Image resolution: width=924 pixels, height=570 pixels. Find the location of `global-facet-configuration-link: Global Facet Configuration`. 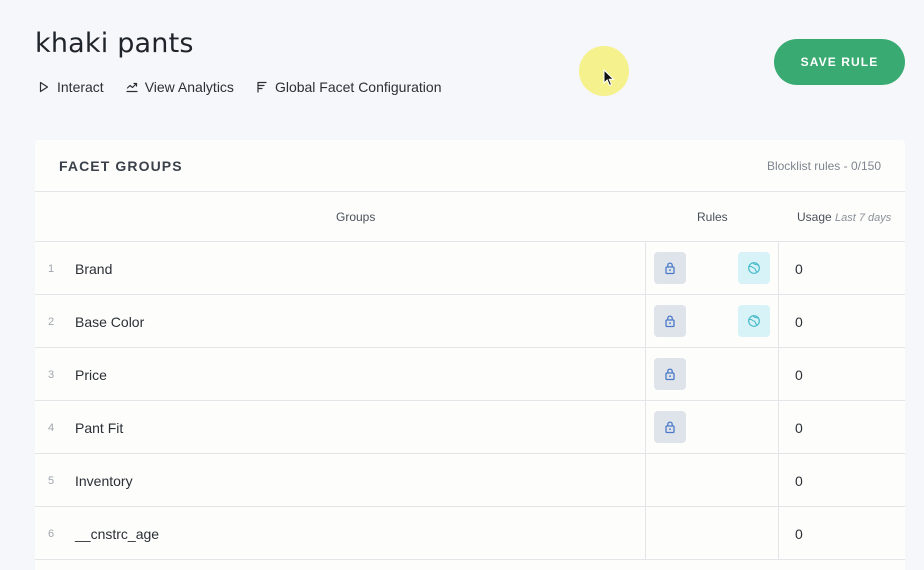

global-facet-configuration-link: Global Facet Configuration is located at coordinates (349, 87).